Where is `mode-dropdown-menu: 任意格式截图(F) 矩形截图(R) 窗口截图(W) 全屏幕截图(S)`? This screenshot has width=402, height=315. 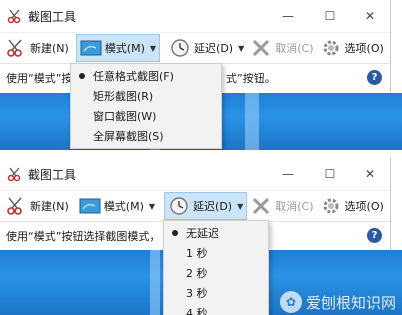 mode-dropdown-menu: 任意格式截图(F) 矩形截图(R) 窗口截图(W) 全屏幕截图(S) is located at coordinates (146, 106).